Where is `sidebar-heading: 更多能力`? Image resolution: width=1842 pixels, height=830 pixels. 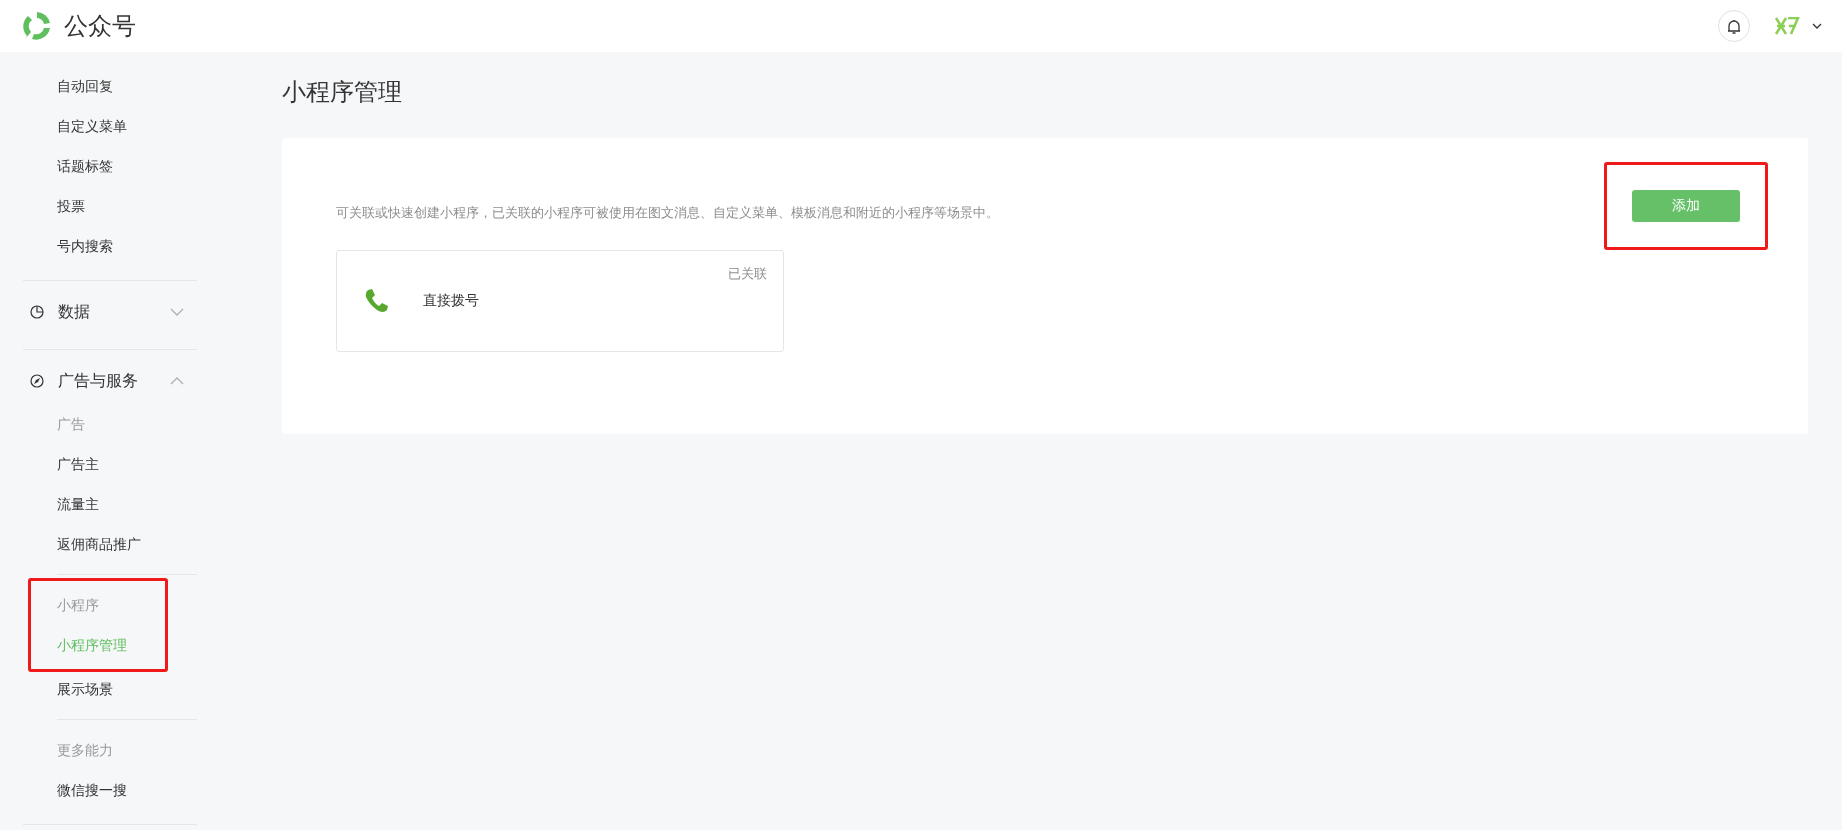
sidebar-heading: 更多能力 is located at coordinates (85, 750).